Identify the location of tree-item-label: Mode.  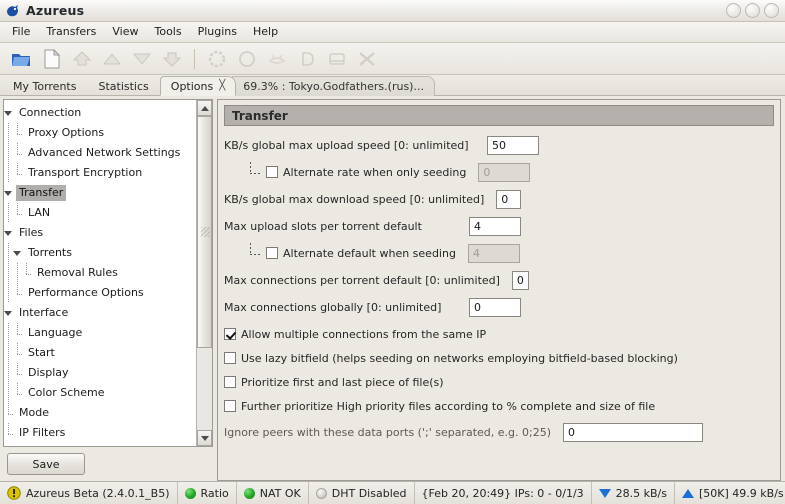
(34, 412).